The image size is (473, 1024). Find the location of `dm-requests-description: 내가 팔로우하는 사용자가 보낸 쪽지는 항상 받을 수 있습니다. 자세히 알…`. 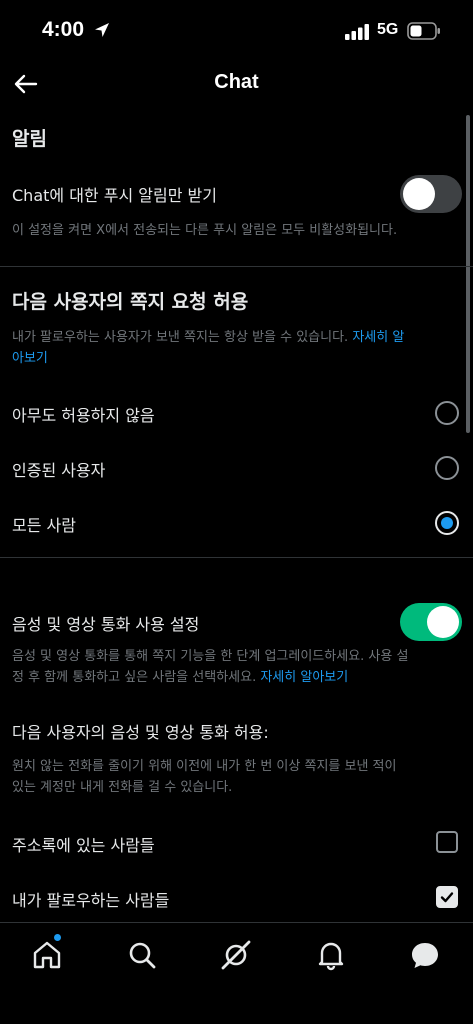

dm-requests-description: 내가 팔로우하는 사용자가 보낸 쪽지는 항상 받을 수 있습니다. 자세히 알… is located at coordinates (237, 348).